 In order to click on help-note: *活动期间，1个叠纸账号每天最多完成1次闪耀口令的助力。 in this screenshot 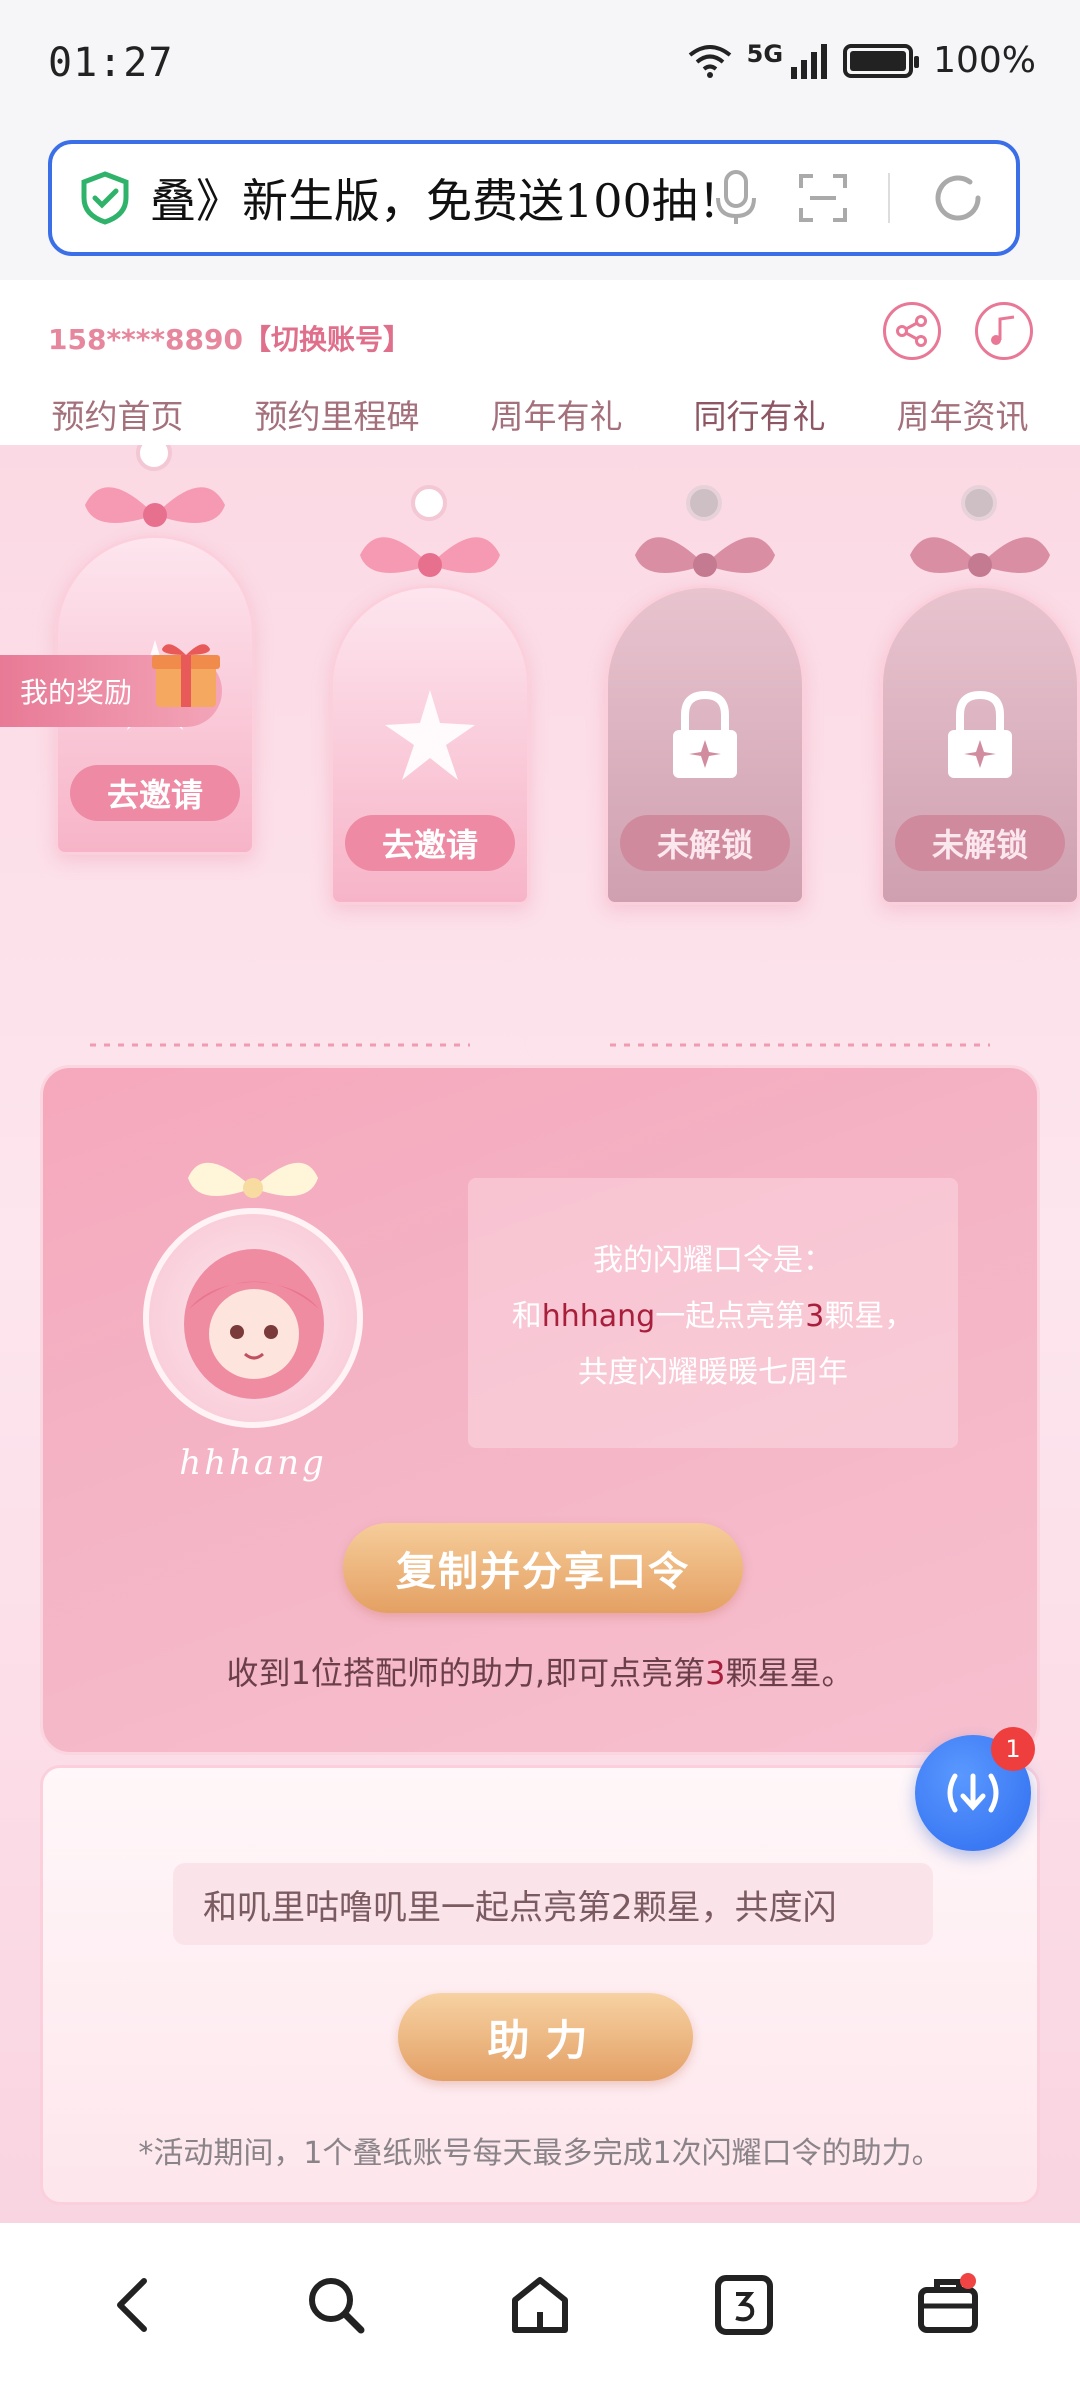, I will do `click(540, 2153)`.